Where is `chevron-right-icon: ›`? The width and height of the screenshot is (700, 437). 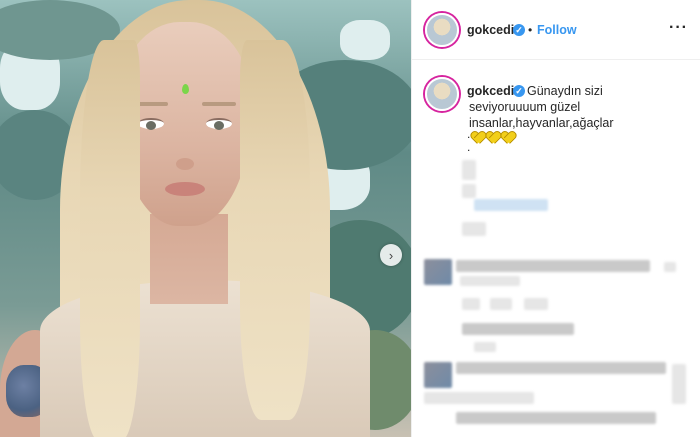 chevron-right-icon: › is located at coordinates (391, 255).